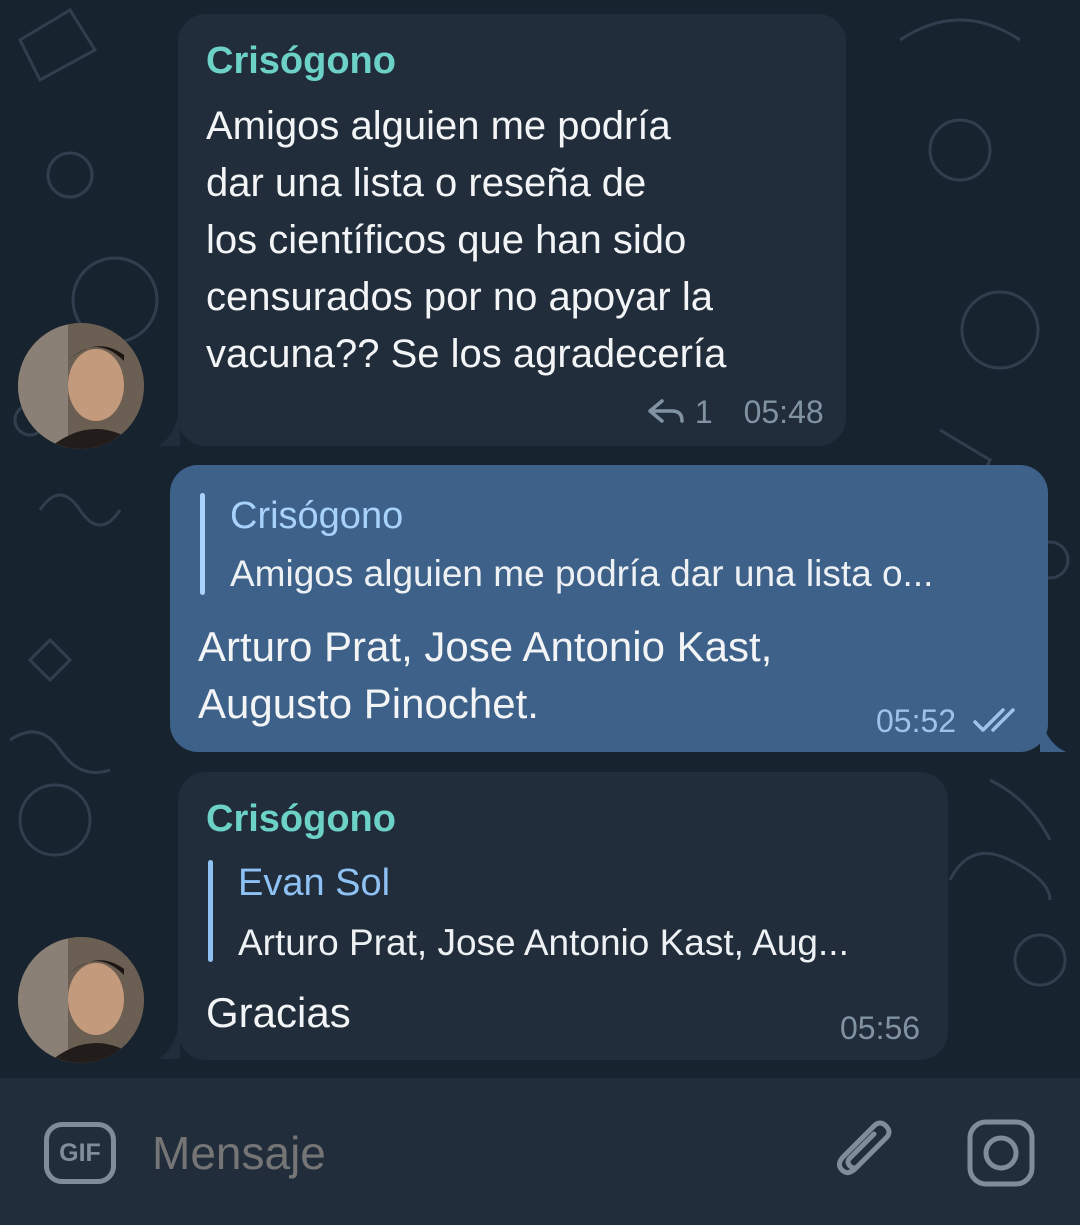 The width and height of the screenshot is (1080, 1225). Describe the element at coordinates (314, 883) in the screenshot. I see `quote-sender: Evan Sol` at that location.